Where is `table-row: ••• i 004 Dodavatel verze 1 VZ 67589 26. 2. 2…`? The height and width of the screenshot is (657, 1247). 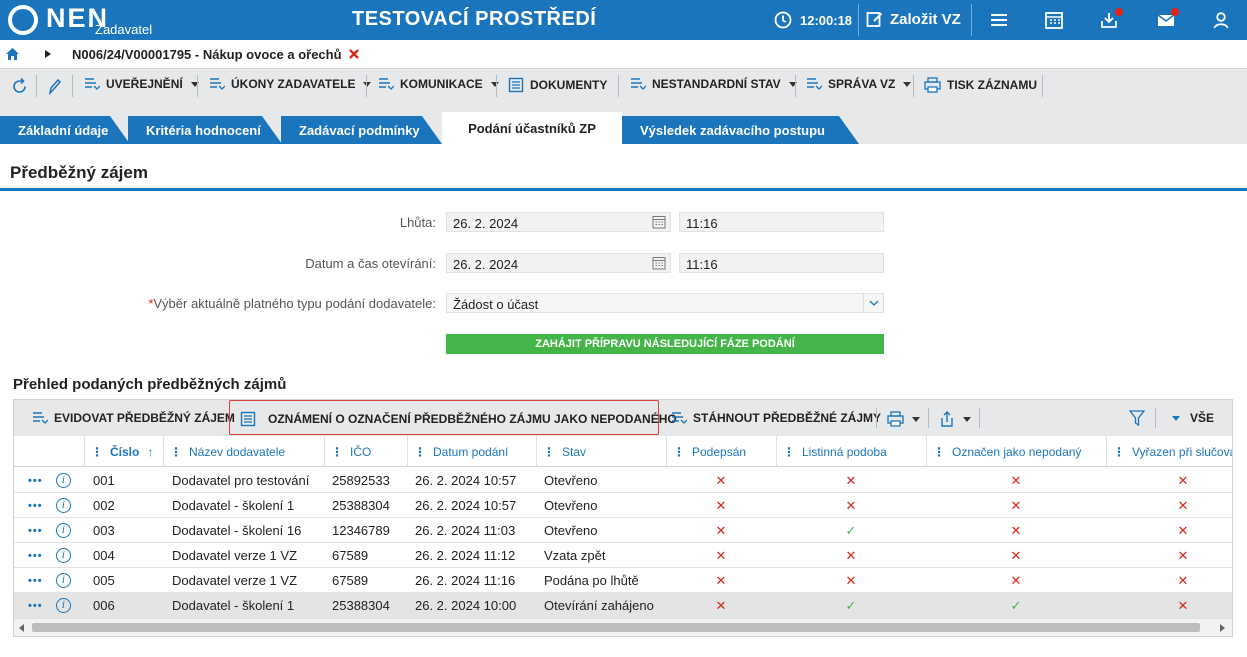 table-row: ••• i 004 Dodavatel verze 1 VZ 67589 26. 2. 2… is located at coordinates (623, 555).